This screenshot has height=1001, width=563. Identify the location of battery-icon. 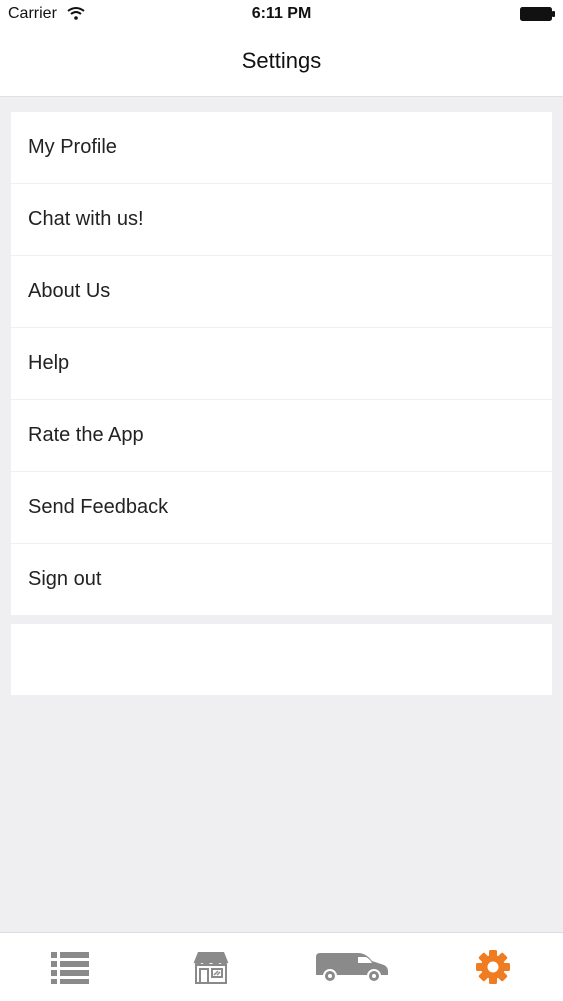
(537, 14).